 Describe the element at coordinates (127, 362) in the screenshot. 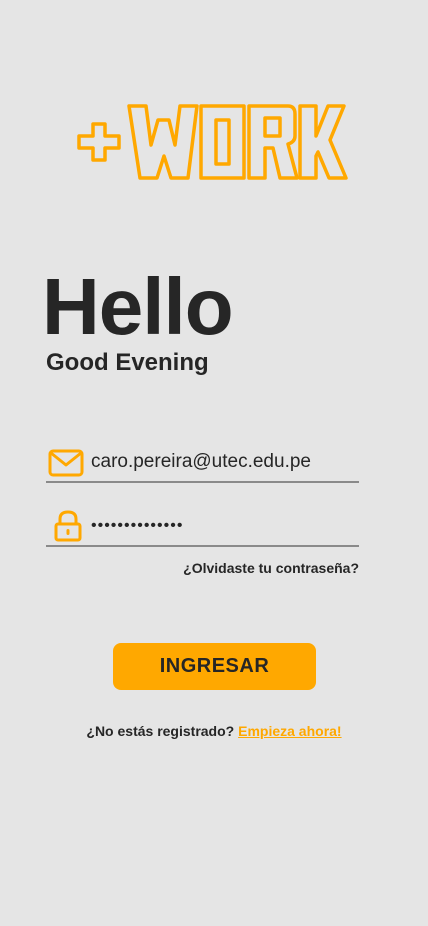

I see `greeting-subtitle: Good Evening` at that location.